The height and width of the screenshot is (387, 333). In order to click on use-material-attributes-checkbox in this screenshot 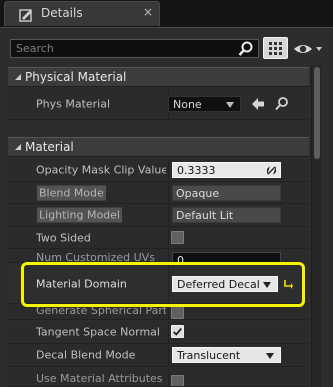, I will do `click(177, 380)`.